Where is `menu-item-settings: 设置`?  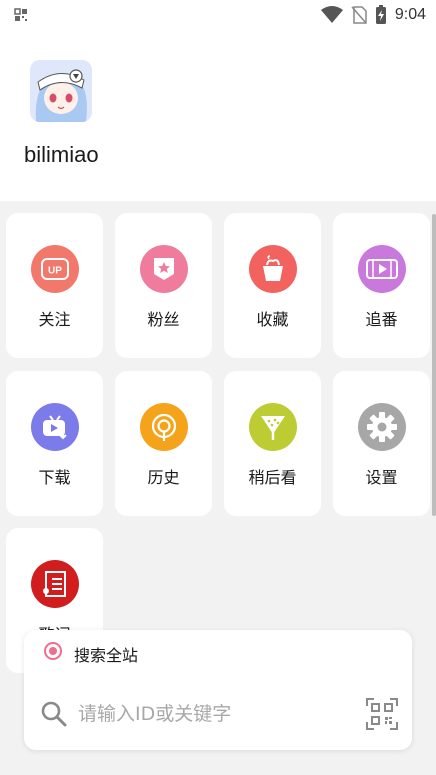 menu-item-settings: 设置 is located at coordinates (381, 443).